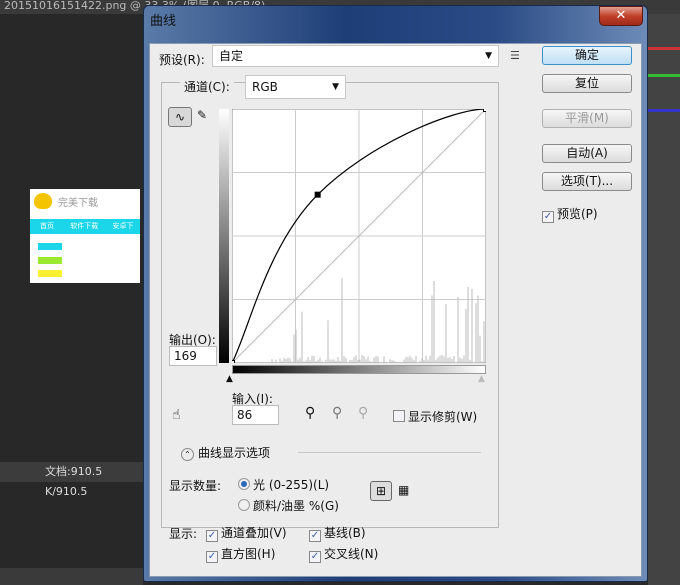 This screenshot has height=585, width=680. What do you see at coordinates (363, 413) in the screenshot?
I see `white-eyedropper-icon: ⚲` at bounding box center [363, 413].